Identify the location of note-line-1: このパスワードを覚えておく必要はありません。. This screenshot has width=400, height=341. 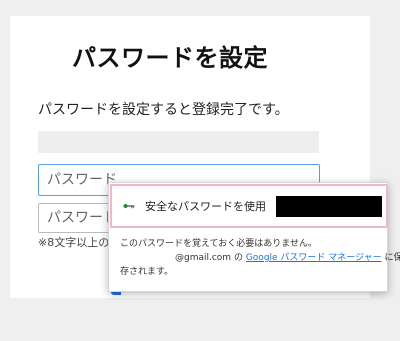
(219, 244).